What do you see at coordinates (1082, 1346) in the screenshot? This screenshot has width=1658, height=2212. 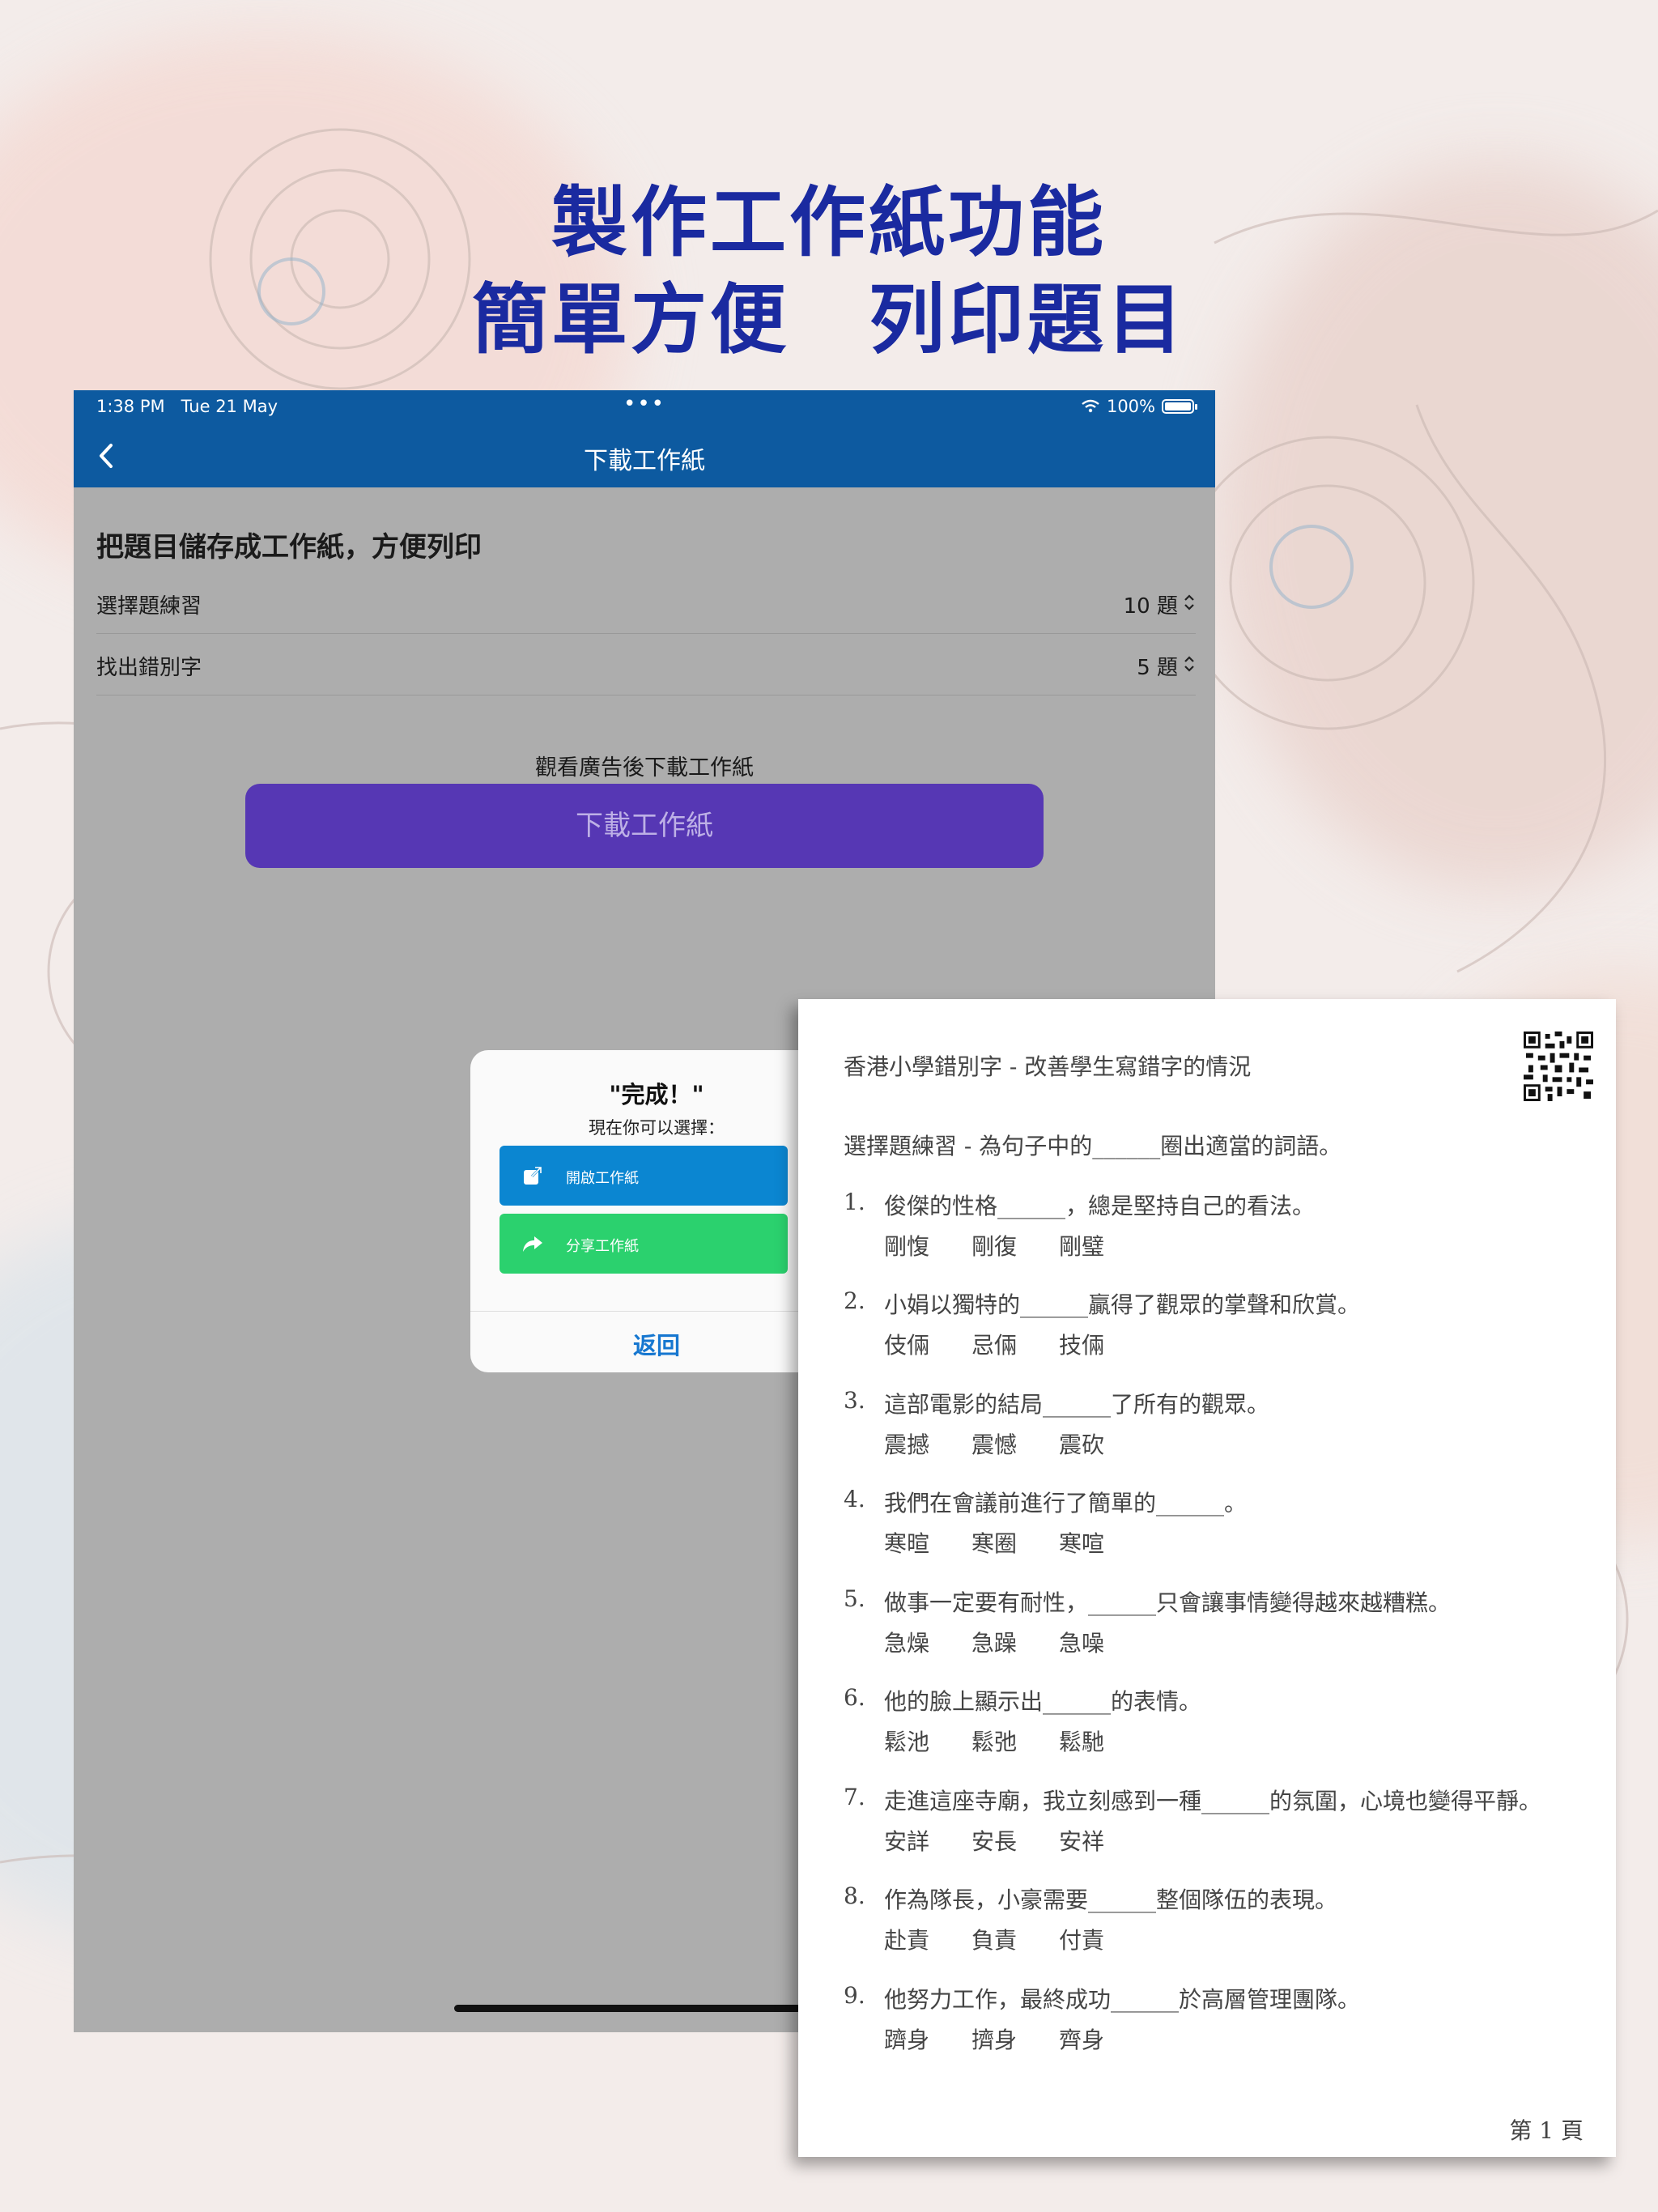 I see `option: 技倆` at bounding box center [1082, 1346].